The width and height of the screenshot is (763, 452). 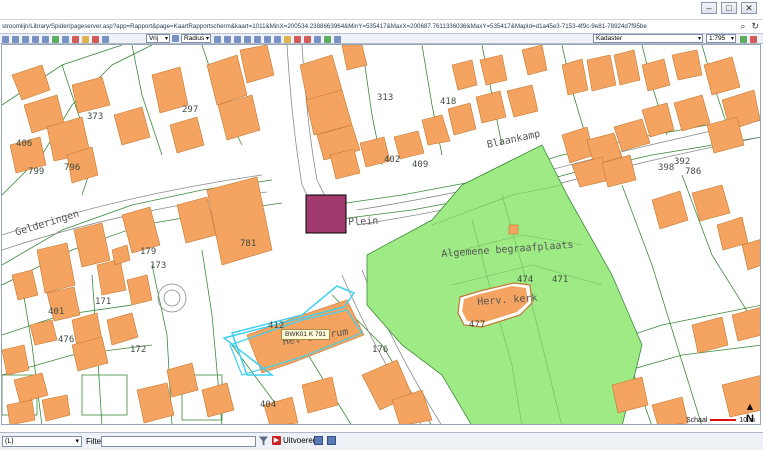 What do you see at coordinates (276, 440) in the screenshot?
I see `run-icon: ▶` at bounding box center [276, 440].